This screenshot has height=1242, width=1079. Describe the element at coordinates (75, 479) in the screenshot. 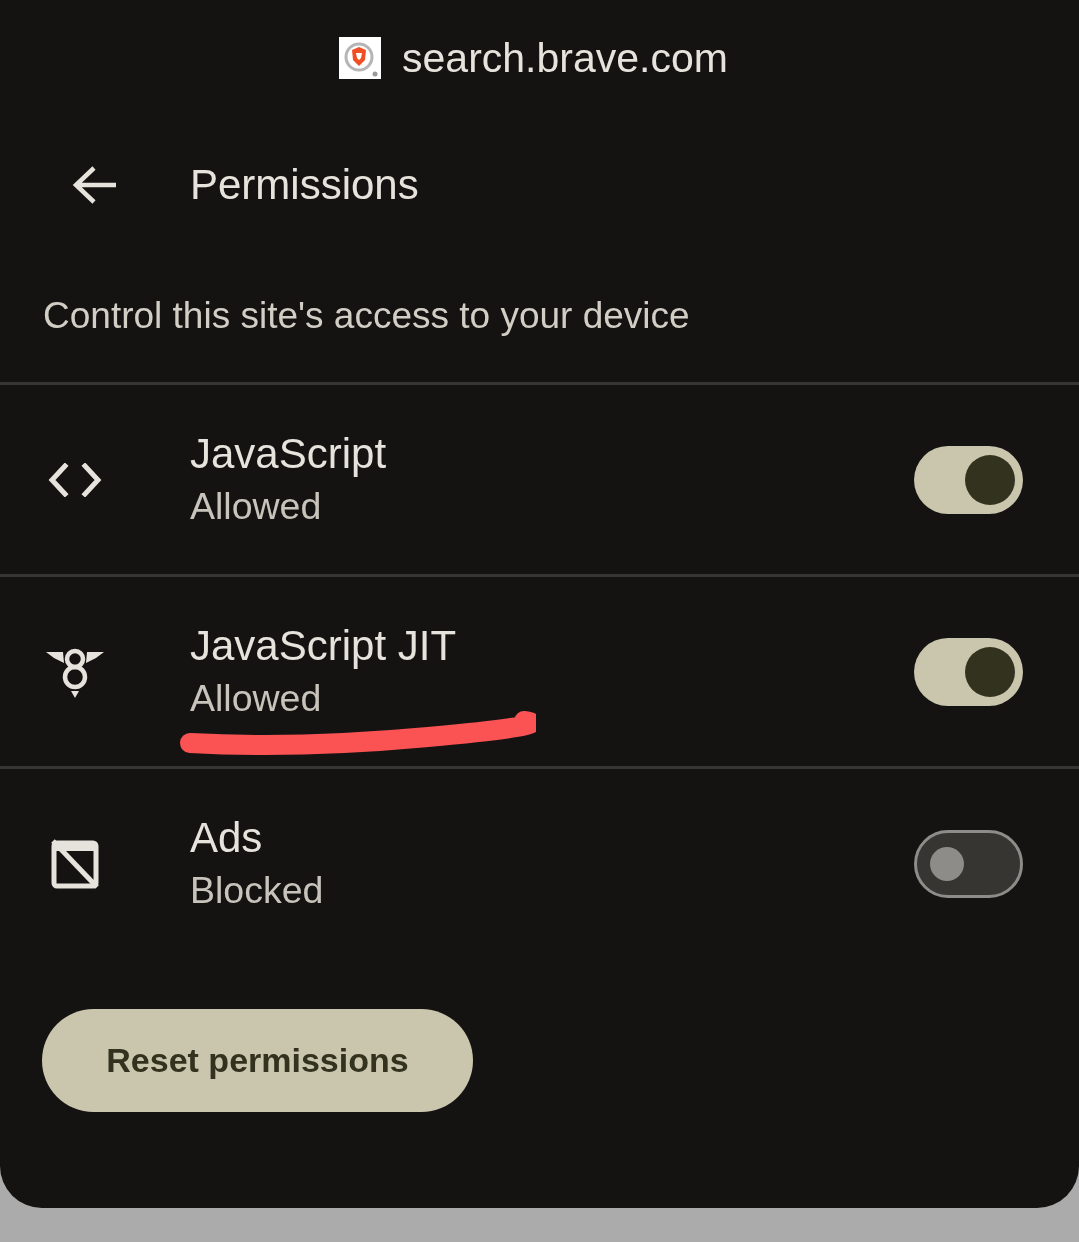

I see `code-brackets-icon` at that location.